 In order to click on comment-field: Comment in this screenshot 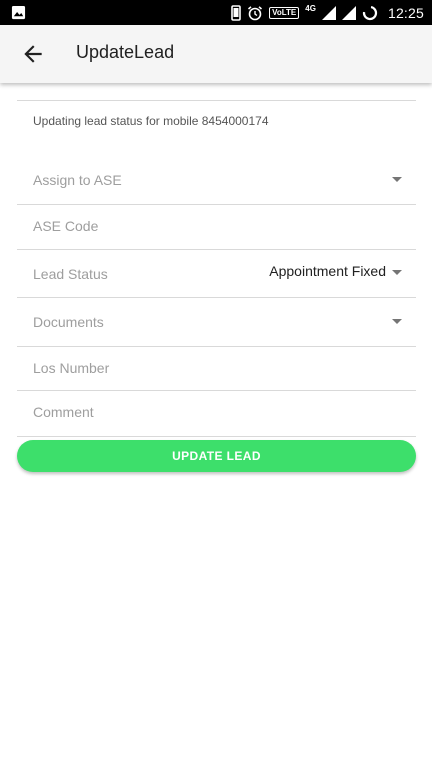, I will do `click(216, 413)`.